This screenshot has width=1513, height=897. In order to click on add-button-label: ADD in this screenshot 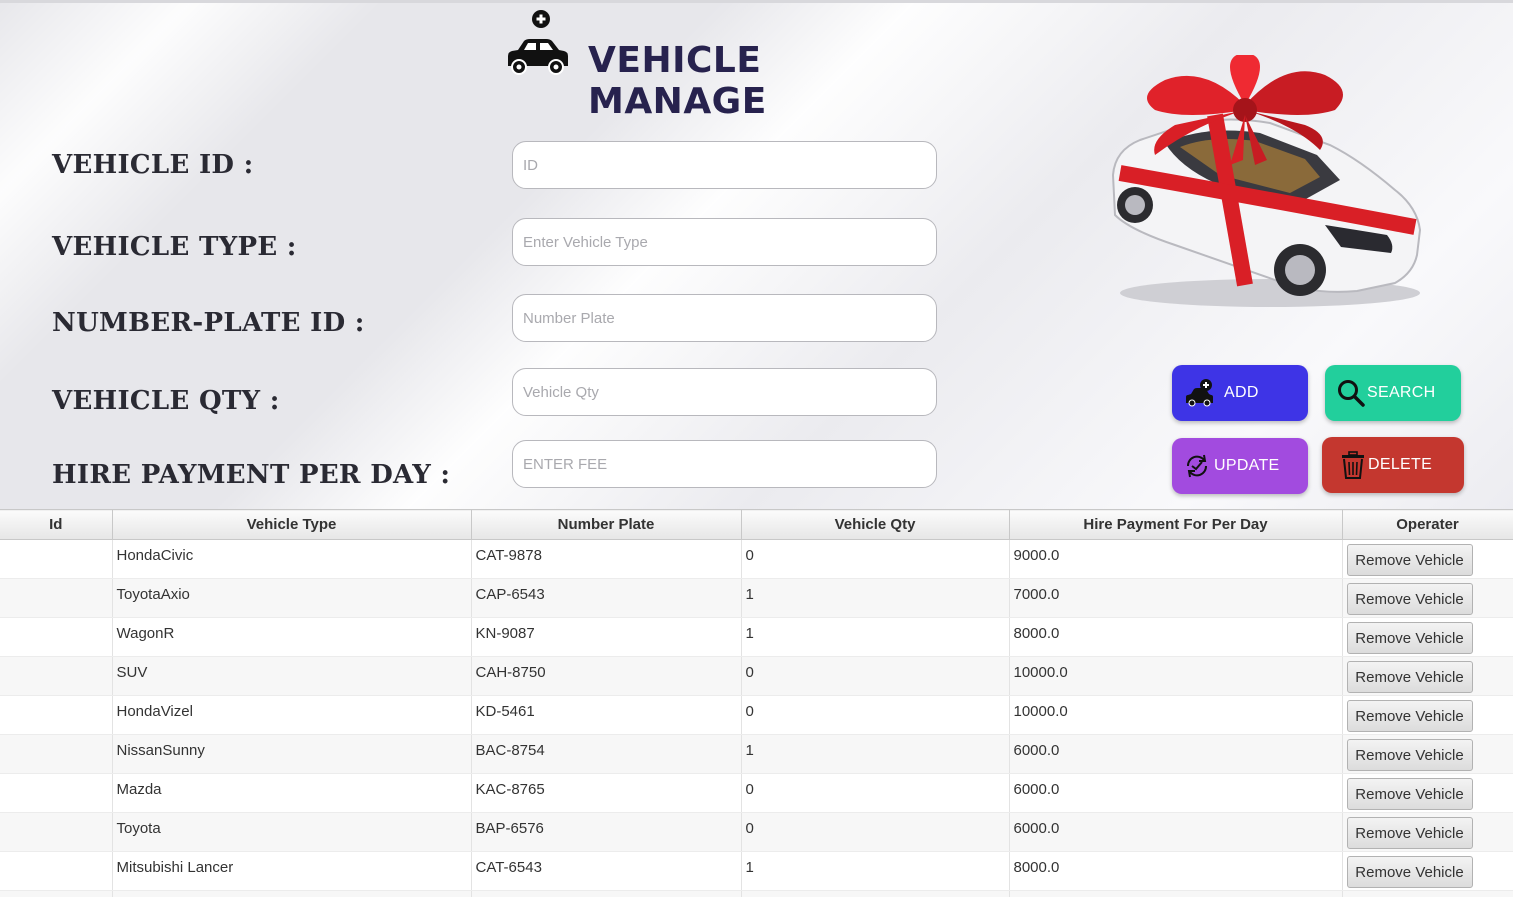, I will do `click(1241, 392)`.